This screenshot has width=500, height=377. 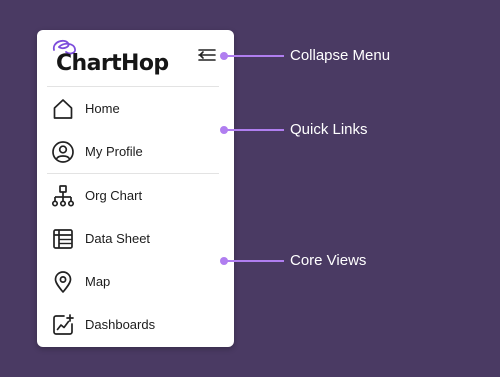 I want to click on callout-collapse-menu: Collapse Menu, so click(x=320, y=56).